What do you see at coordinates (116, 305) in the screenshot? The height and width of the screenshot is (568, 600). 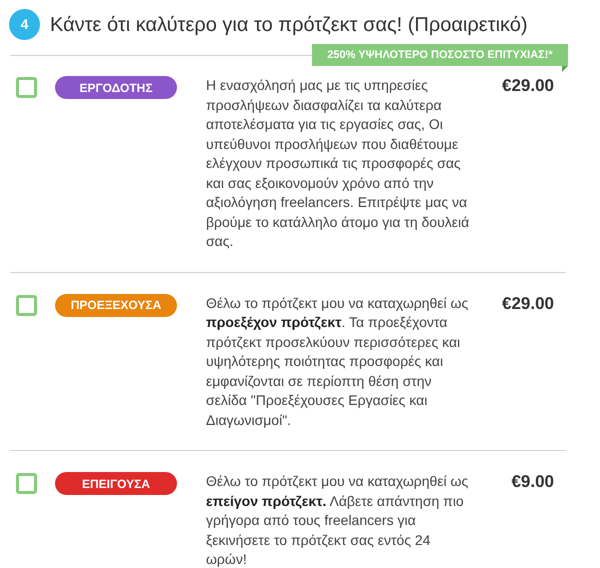 I see `tag-badge: ΠΡΟΕΞΕΧΟΥΣΑ` at bounding box center [116, 305].